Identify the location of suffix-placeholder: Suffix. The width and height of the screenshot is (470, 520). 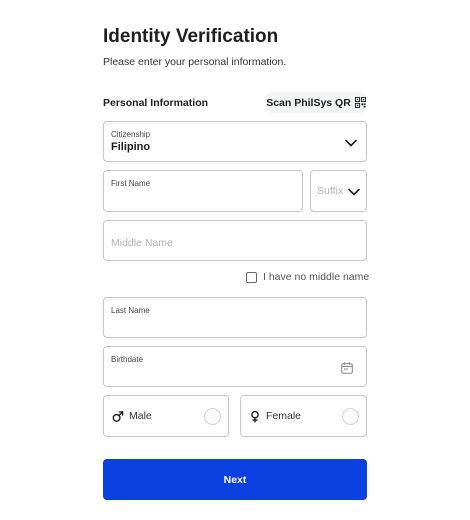
(330, 191).